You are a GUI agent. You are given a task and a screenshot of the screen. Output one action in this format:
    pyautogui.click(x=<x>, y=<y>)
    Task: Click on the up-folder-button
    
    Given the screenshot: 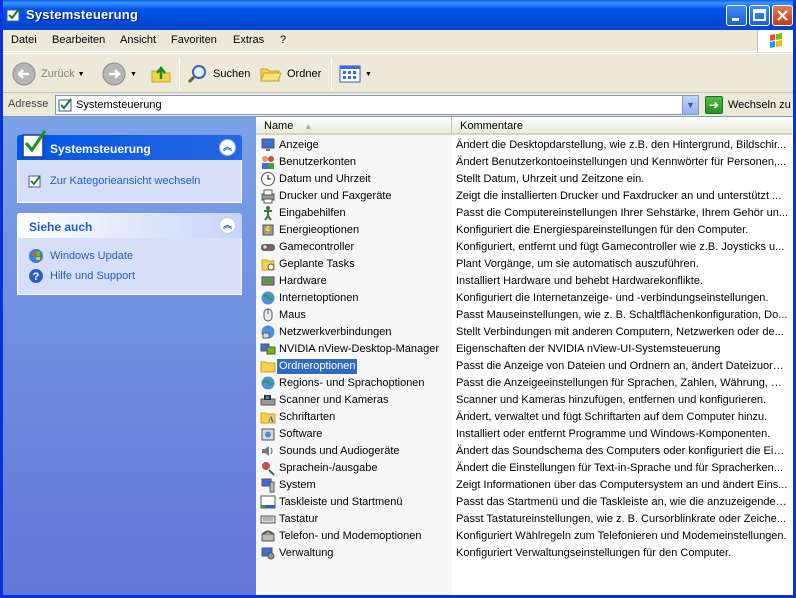 What is the action you would take?
    pyautogui.click(x=161, y=74)
    